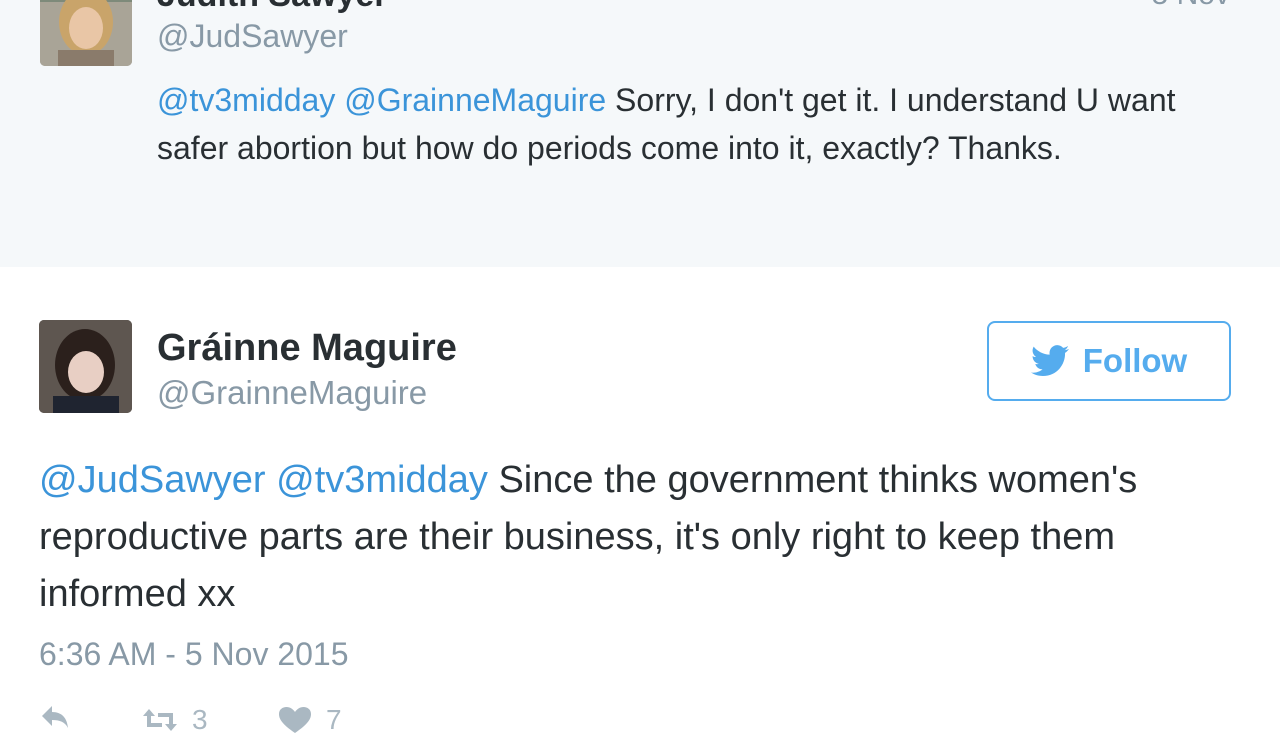 The width and height of the screenshot is (1280, 736). I want to click on like-count: 7, so click(334, 719).